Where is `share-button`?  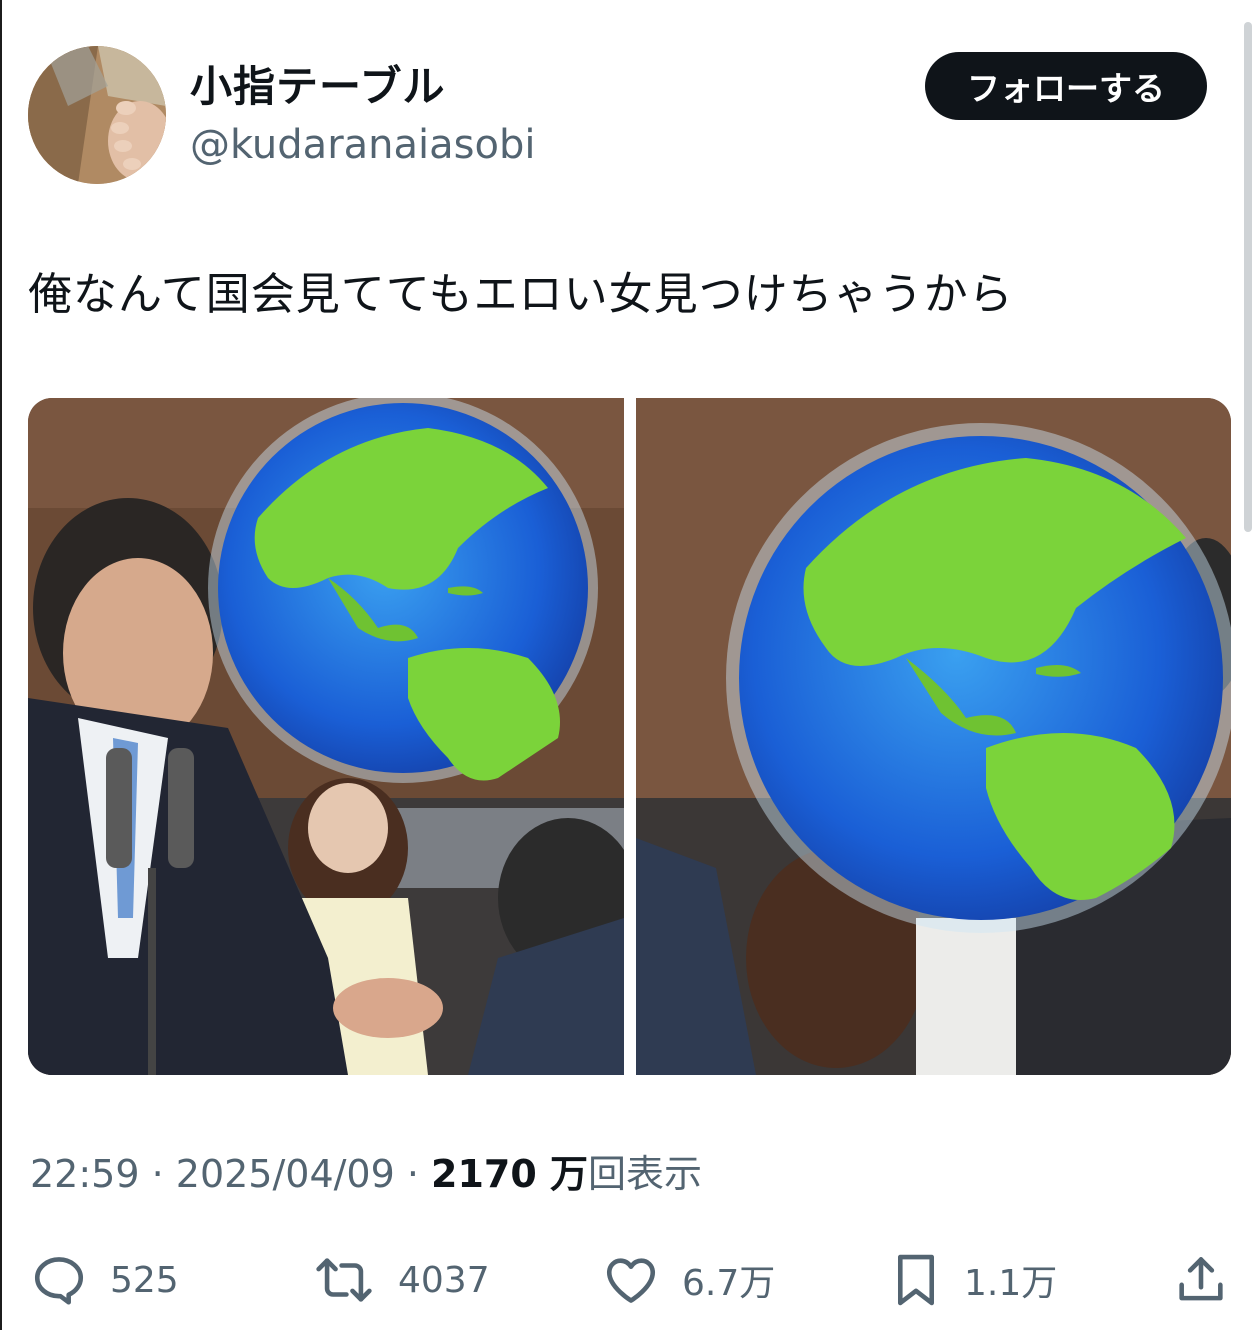 share-button is located at coordinates (1201, 1280).